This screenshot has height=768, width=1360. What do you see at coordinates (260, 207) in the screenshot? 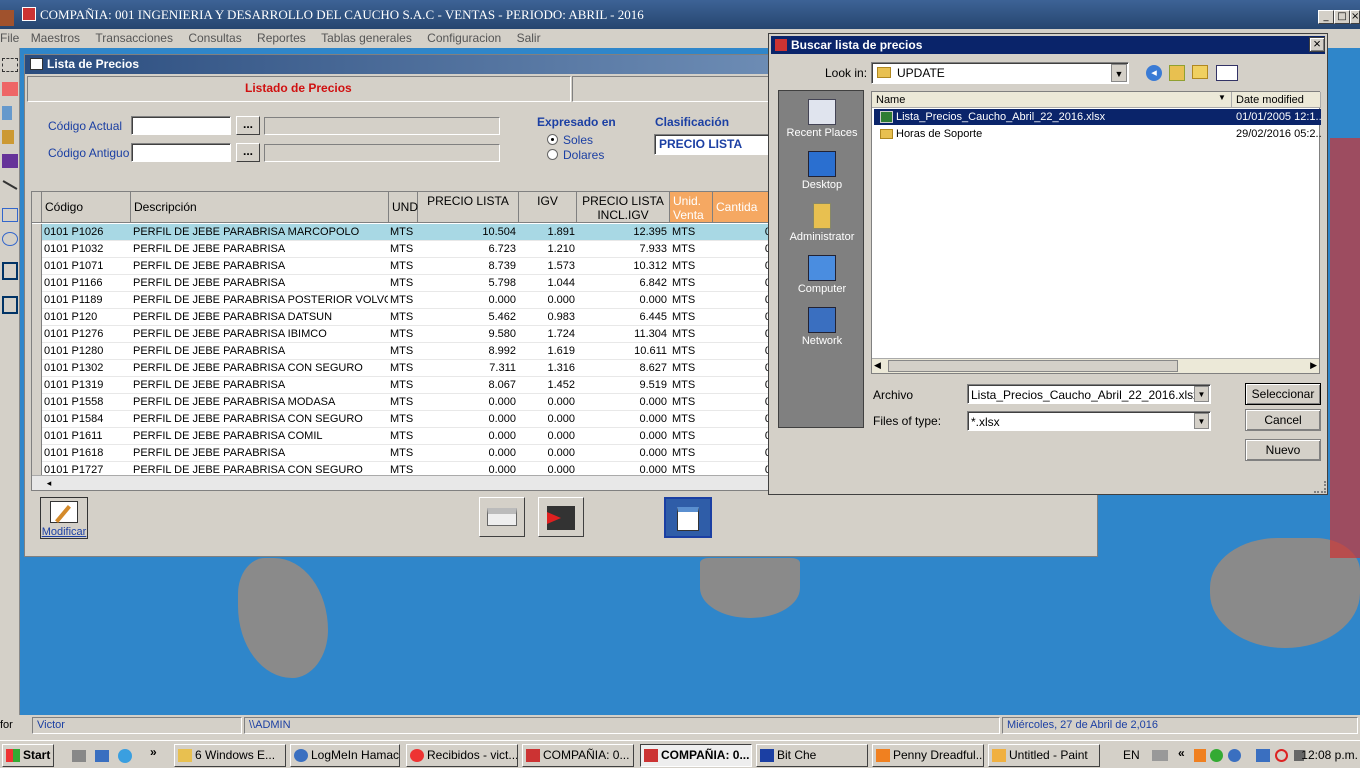
I see `col-descripcion: Descripción` at bounding box center [260, 207].